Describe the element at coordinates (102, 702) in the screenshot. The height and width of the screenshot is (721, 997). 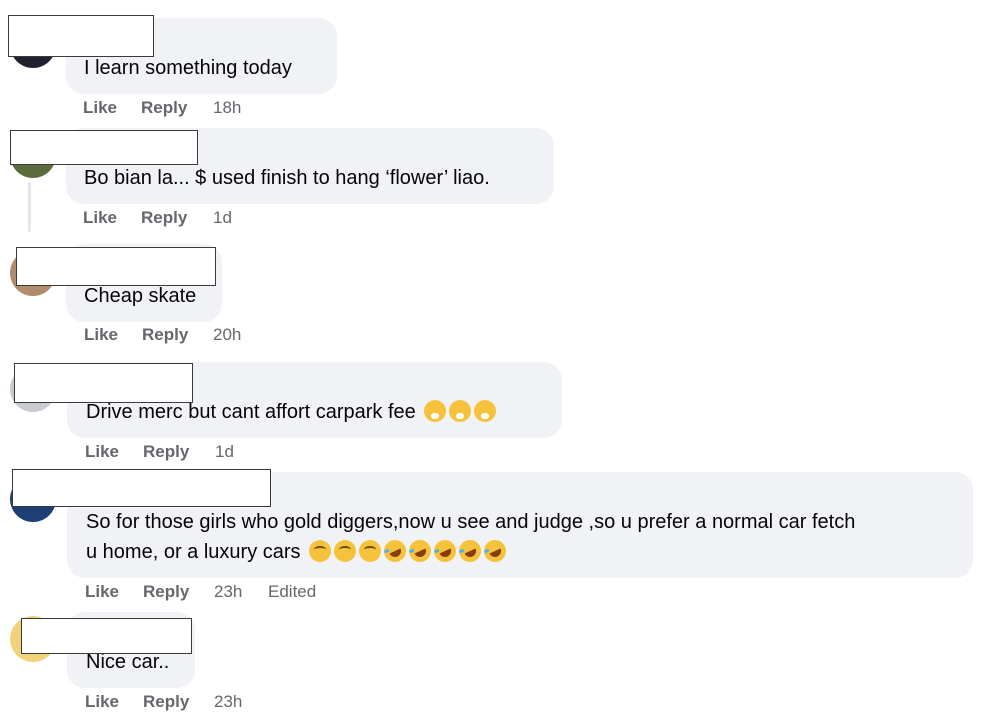
I see `like-button: Like` at that location.